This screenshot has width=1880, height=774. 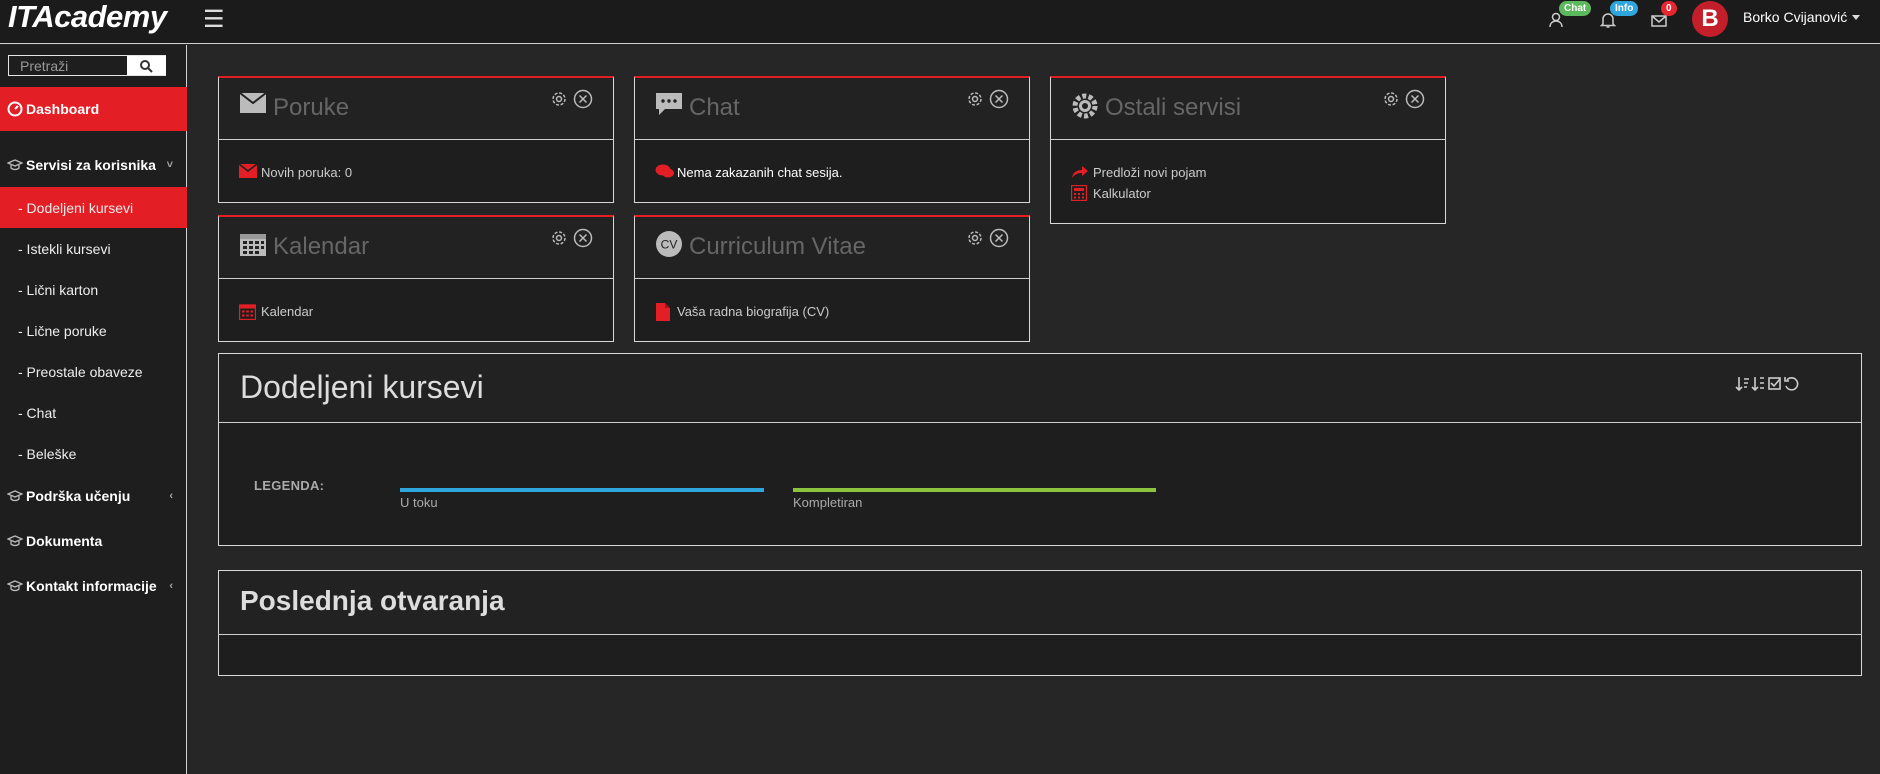 I want to click on sidebar-item-dodeljeni-kursevi: - Dodeljeni kursevi, so click(x=93, y=207).